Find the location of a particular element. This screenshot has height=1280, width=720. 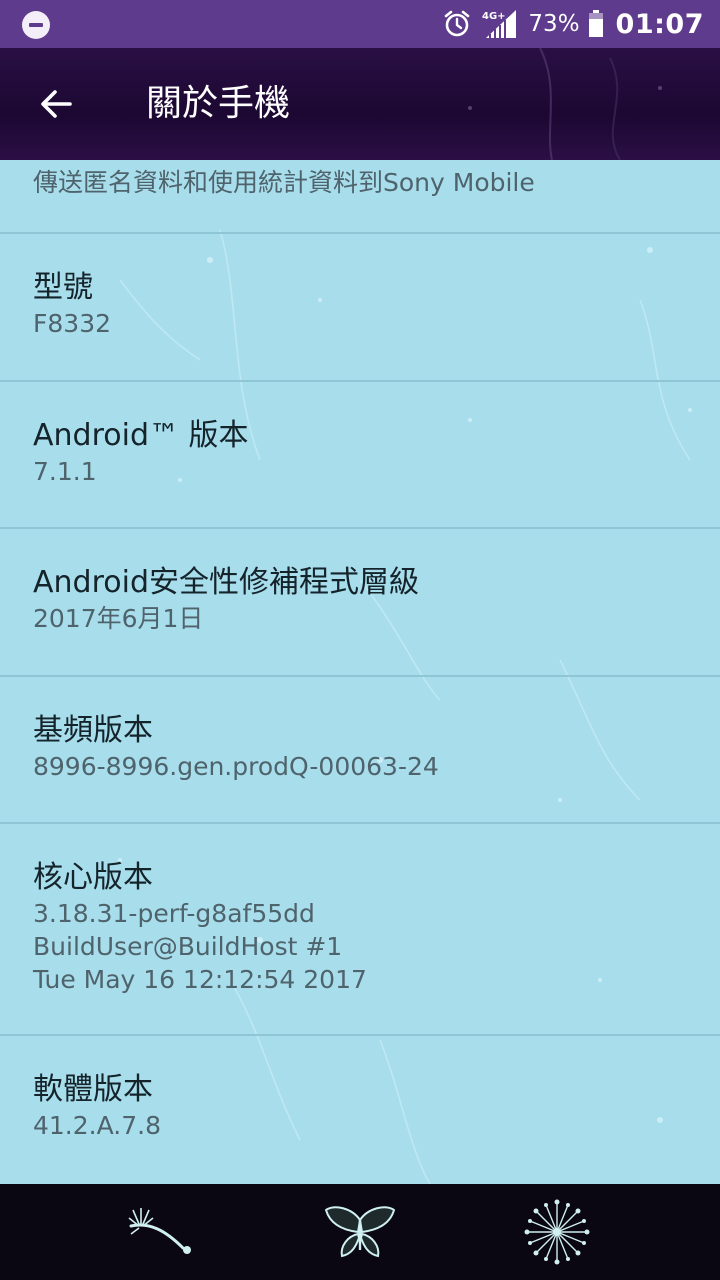

list-item-android-version: Android™ 版本 7.1.1 is located at coordinates (360, 455).